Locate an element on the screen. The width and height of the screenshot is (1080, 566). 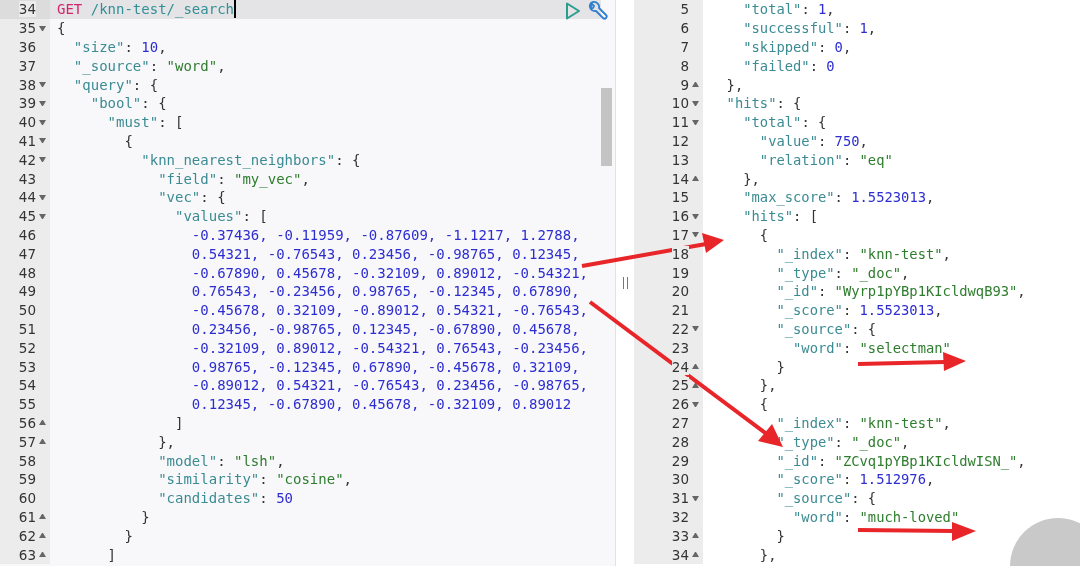
code-line: "values": [ is located at coordinates (221, 216).